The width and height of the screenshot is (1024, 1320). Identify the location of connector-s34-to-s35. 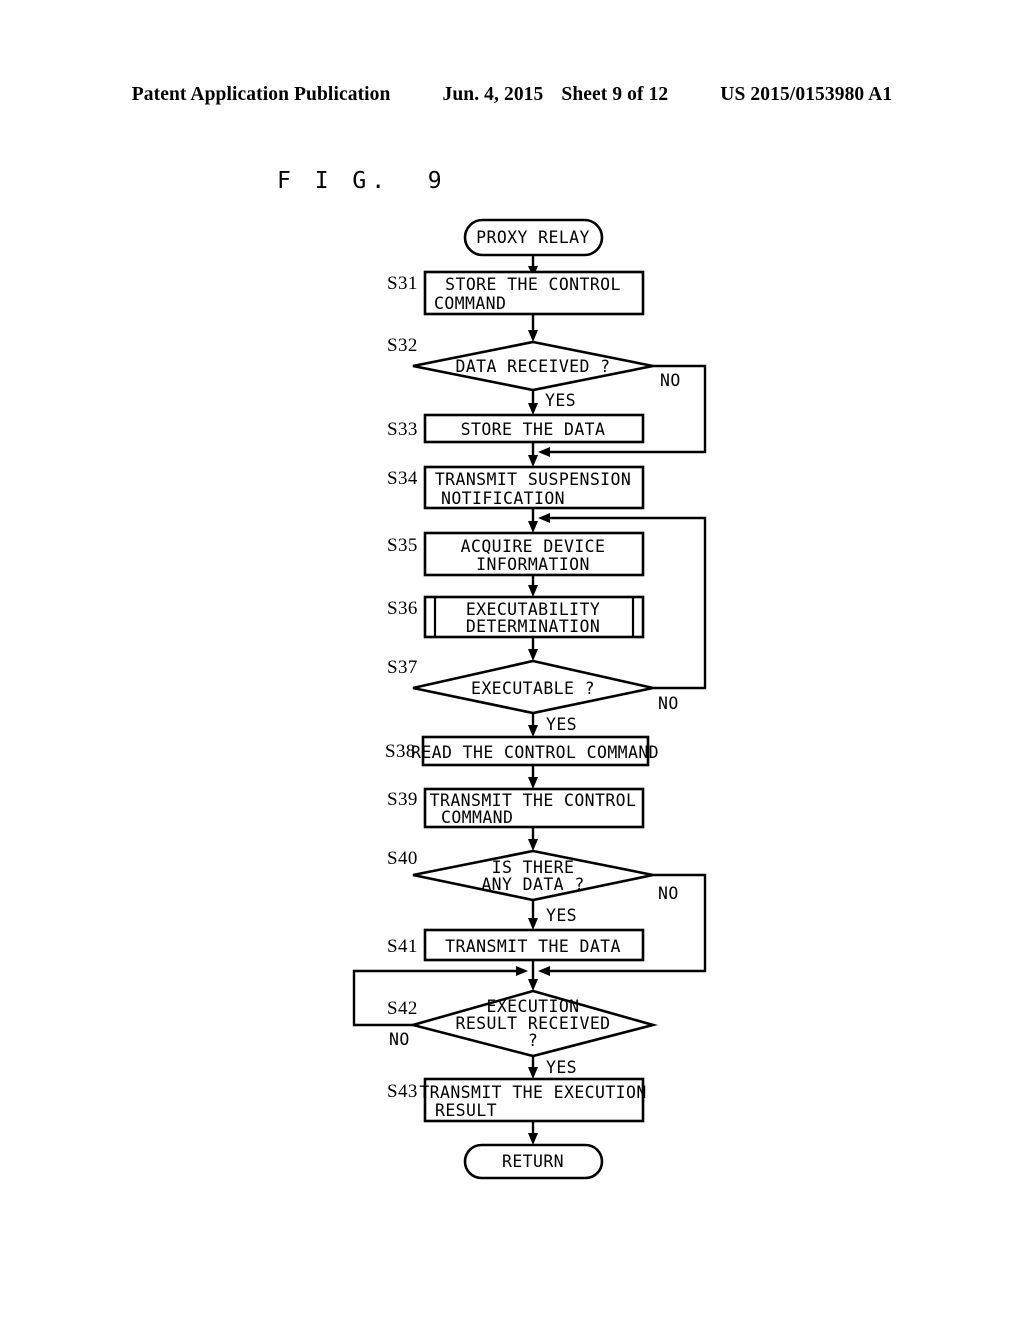
(533, 520).